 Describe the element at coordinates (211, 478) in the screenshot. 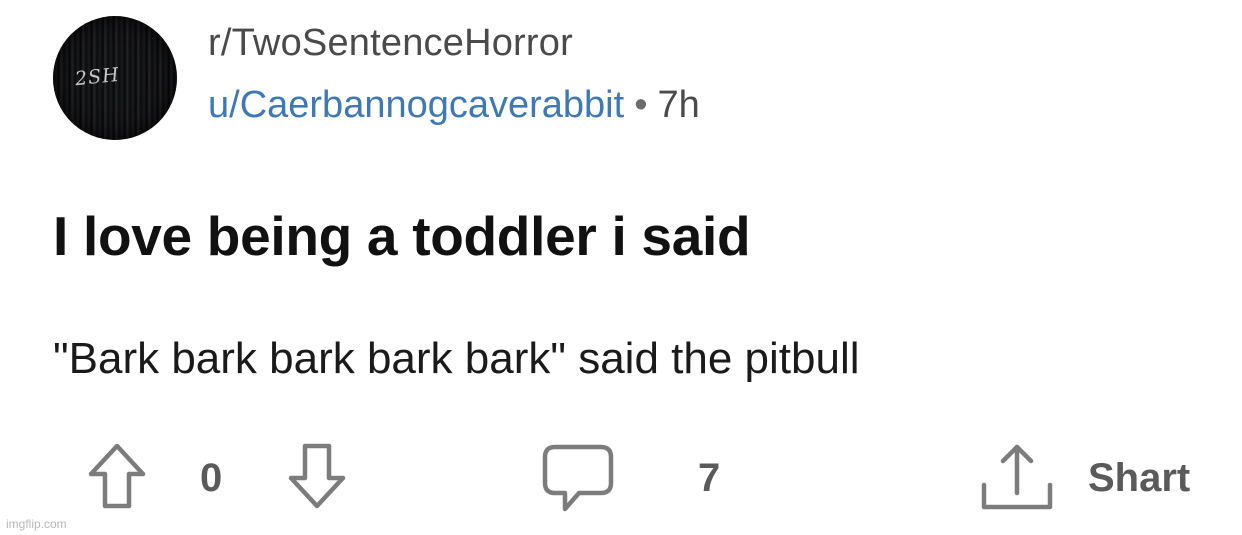

I see `vote-count: 0` at that location.